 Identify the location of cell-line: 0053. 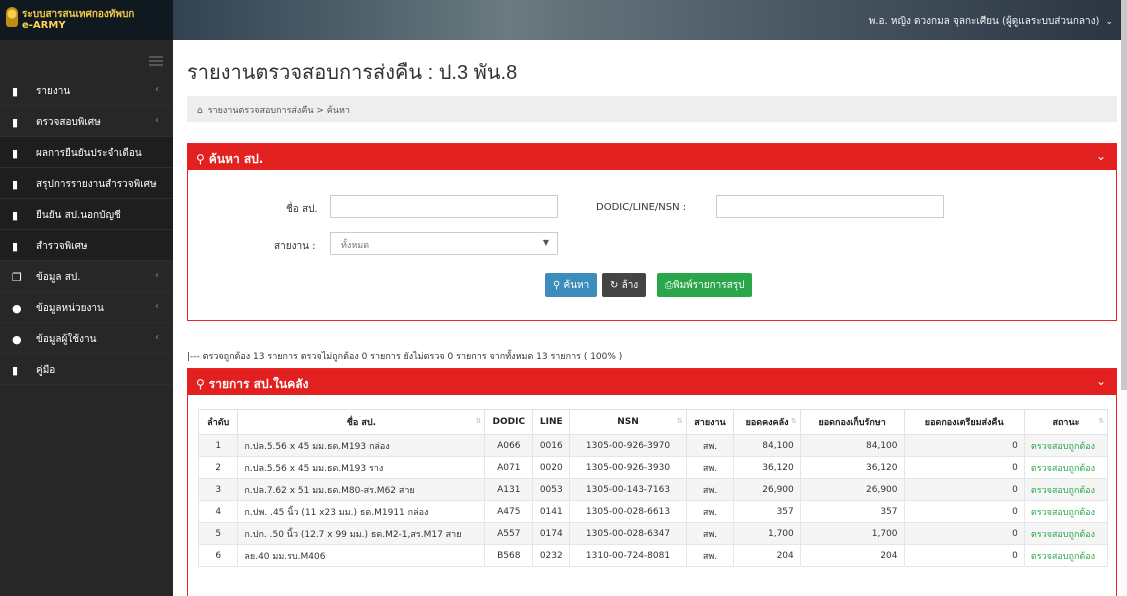
(551, 489).